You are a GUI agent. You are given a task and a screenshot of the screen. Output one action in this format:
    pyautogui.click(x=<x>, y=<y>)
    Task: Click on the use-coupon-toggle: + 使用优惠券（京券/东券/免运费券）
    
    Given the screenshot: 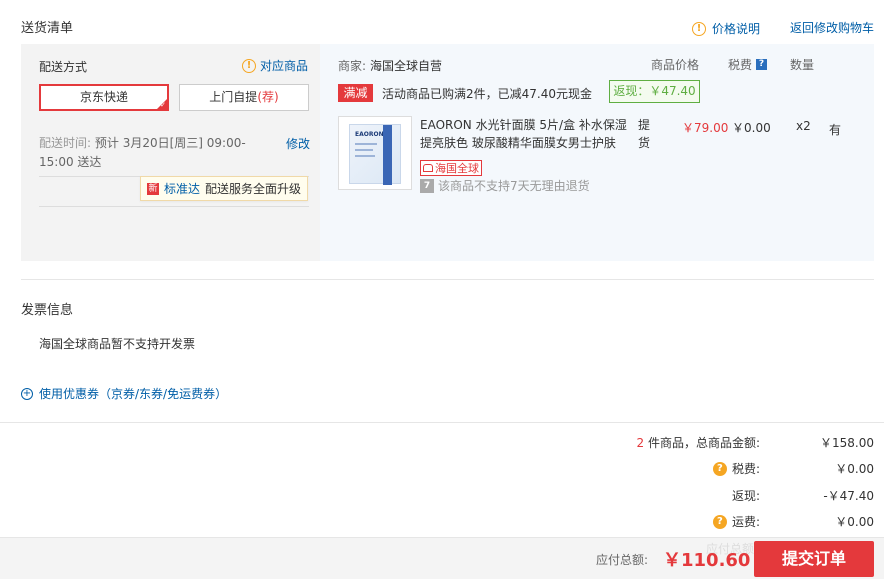 What is the action you would take?
    pyautogui.click(x=124, y=393)
    